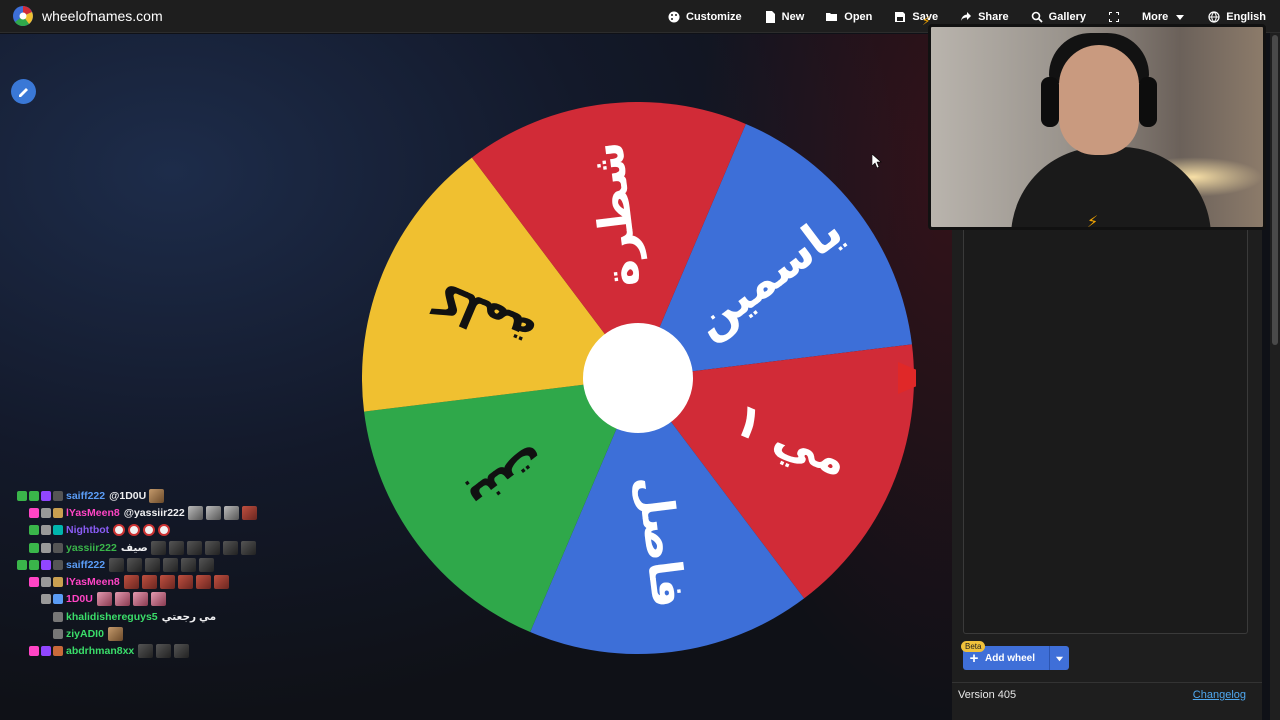 This screenshot has height=720, width=1280. I want to click on headphone-right, so click(1148, 102).